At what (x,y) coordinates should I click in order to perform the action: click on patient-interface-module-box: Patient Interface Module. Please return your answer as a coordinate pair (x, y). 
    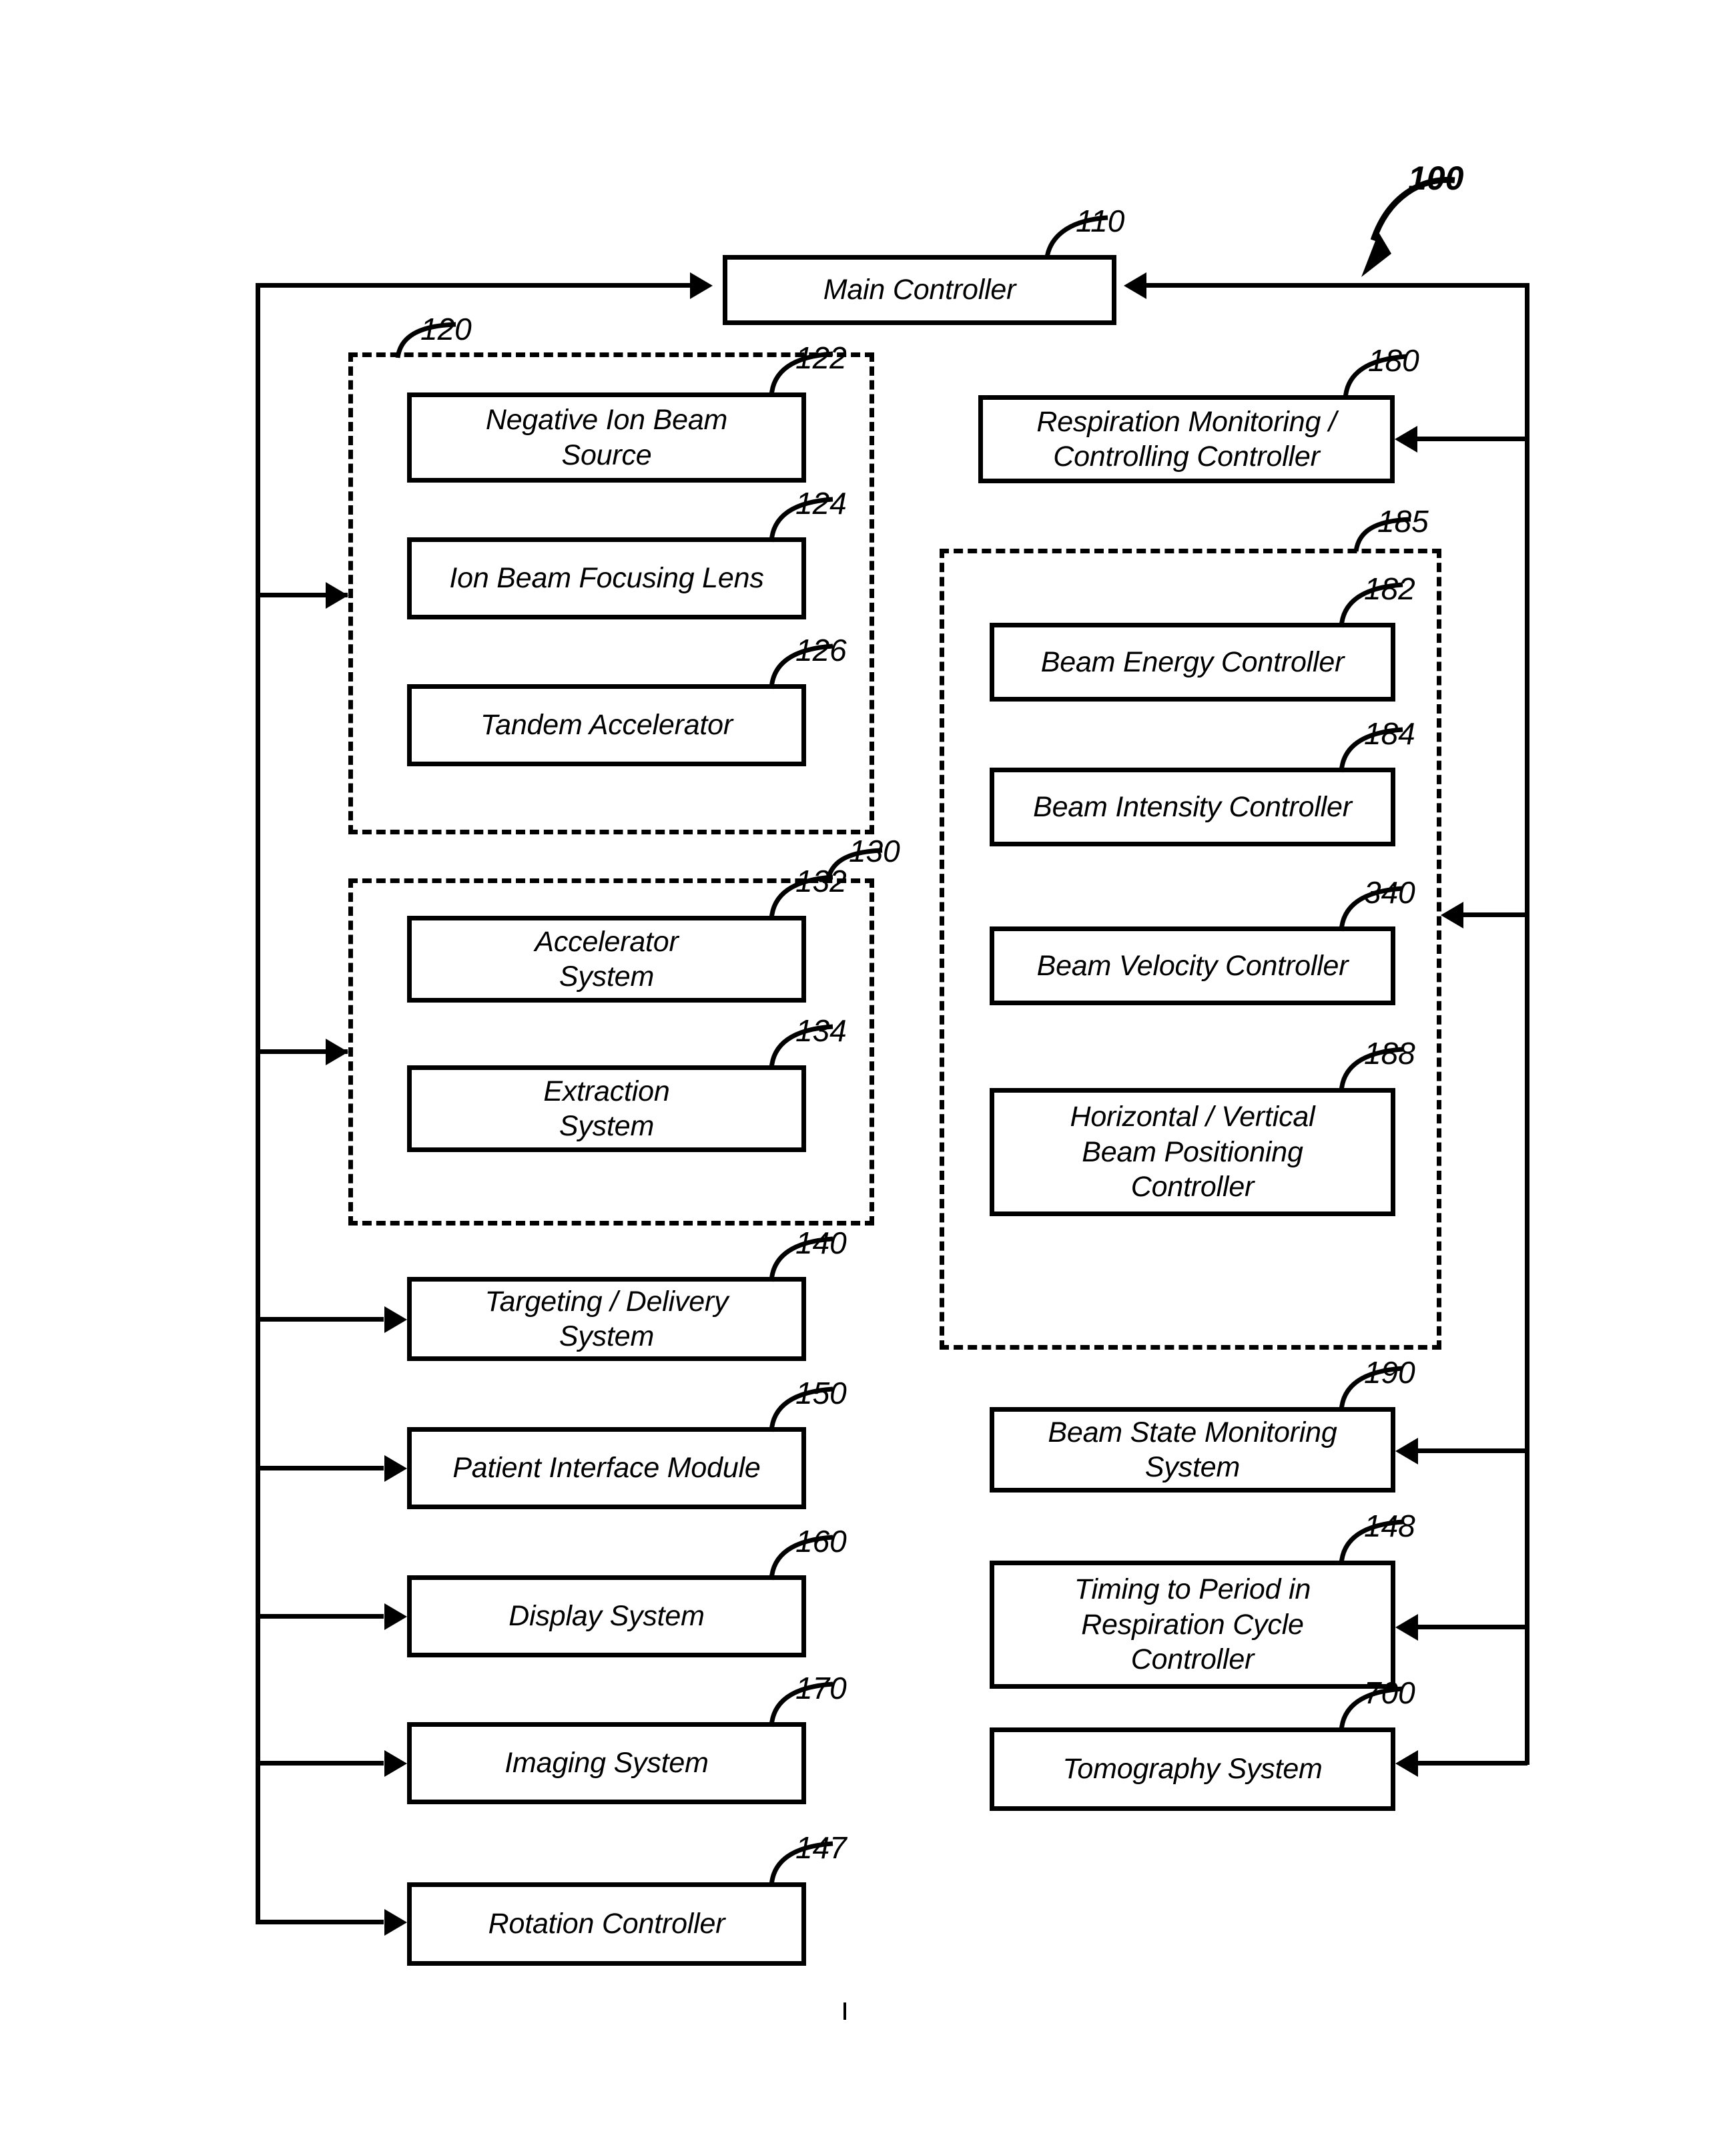
    Looking at the image, I should click on (606, 1468).